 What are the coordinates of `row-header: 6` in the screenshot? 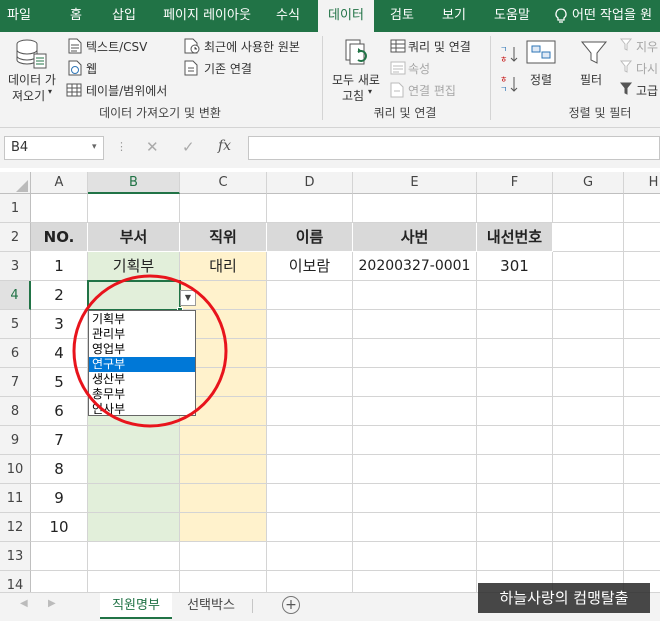 It's located at (15, 353).